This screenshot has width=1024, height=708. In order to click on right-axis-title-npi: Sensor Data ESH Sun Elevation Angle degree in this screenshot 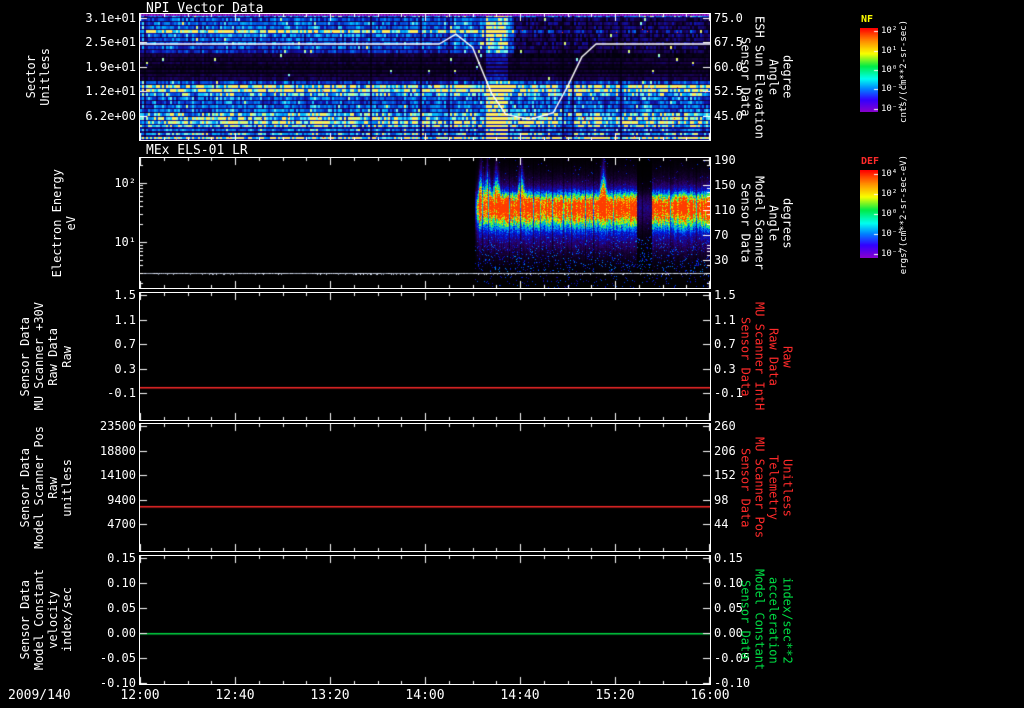, I will do `click(766, 77)`.